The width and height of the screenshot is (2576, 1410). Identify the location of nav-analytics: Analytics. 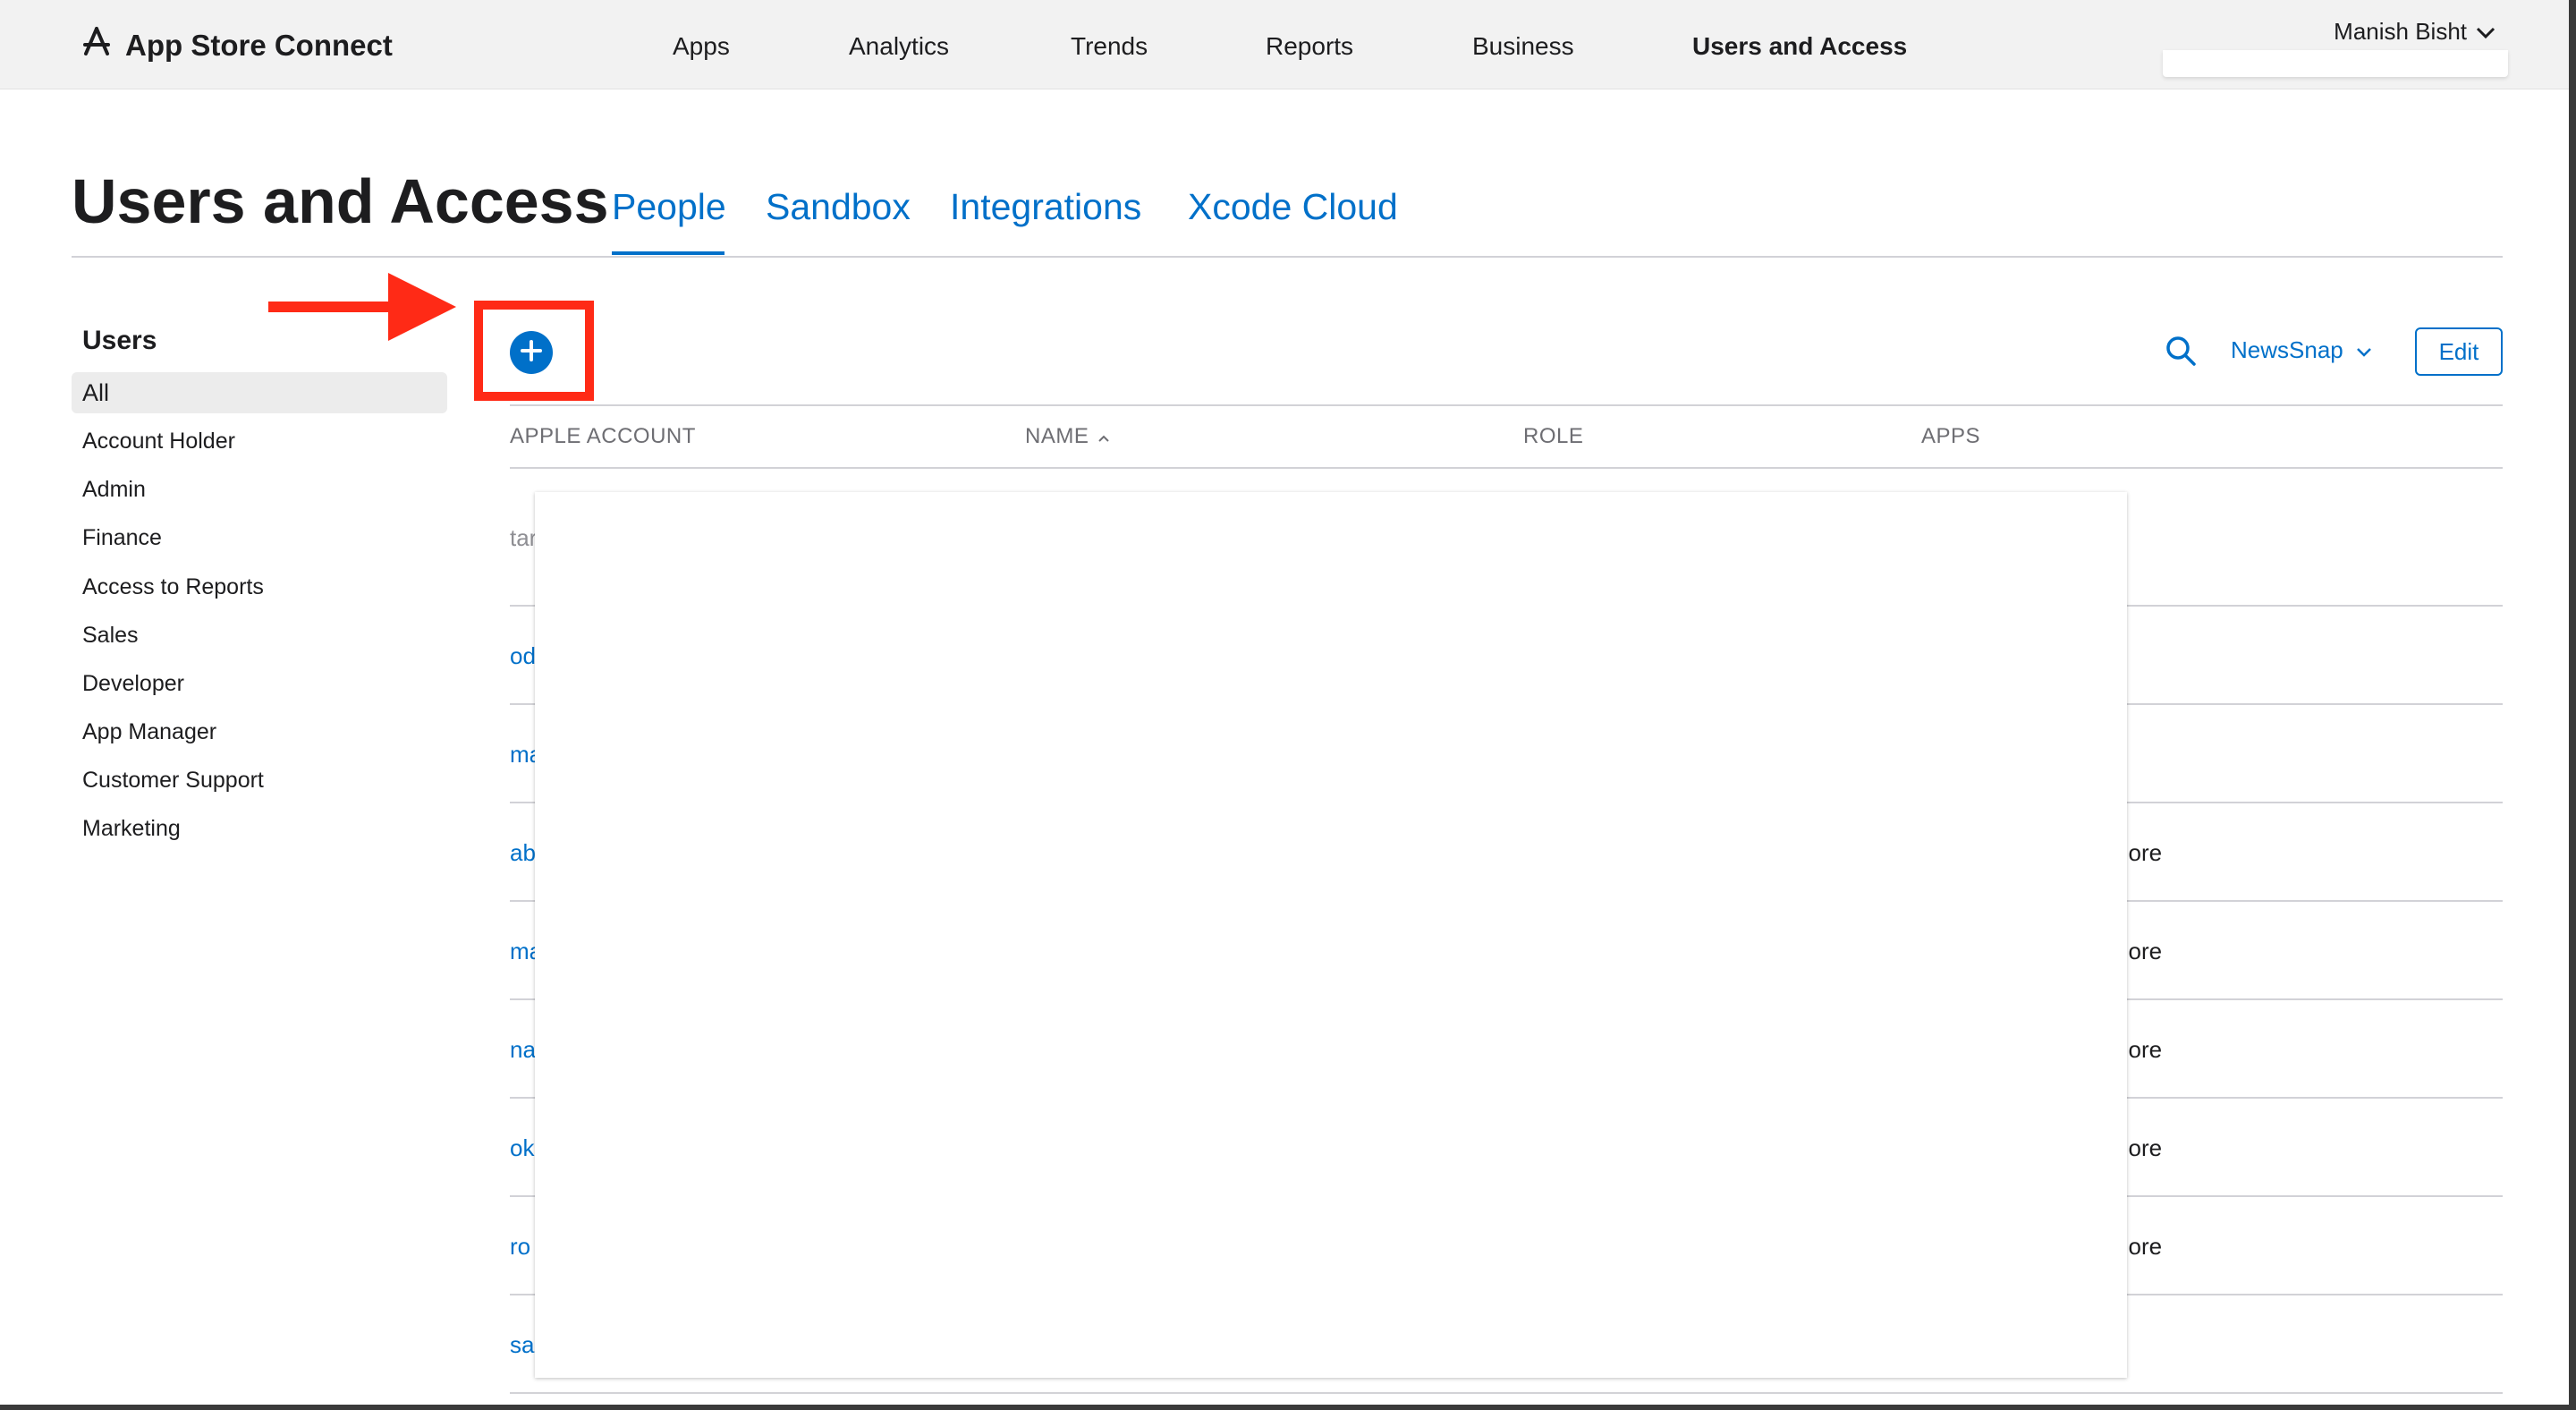
(899, 47).